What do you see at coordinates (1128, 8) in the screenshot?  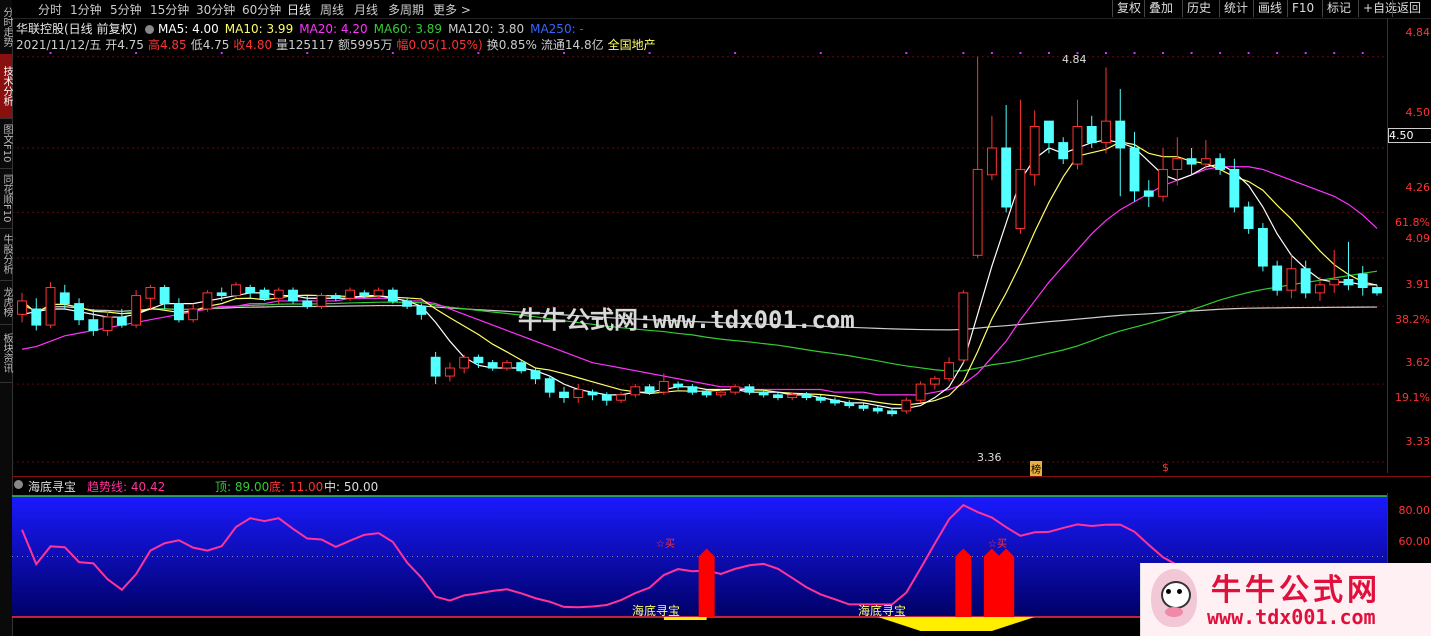 I see `toolbar-button-0: 复权` at bounding box center [1128, 8].